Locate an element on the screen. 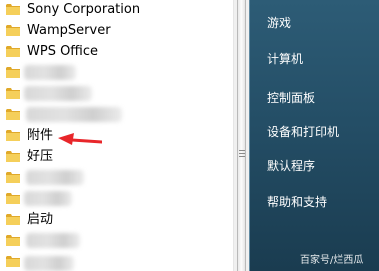 Image resolution: width=379 pixels, height=271 pixels. program-folder-startup: 启动 is located at coordinates (116, 220).